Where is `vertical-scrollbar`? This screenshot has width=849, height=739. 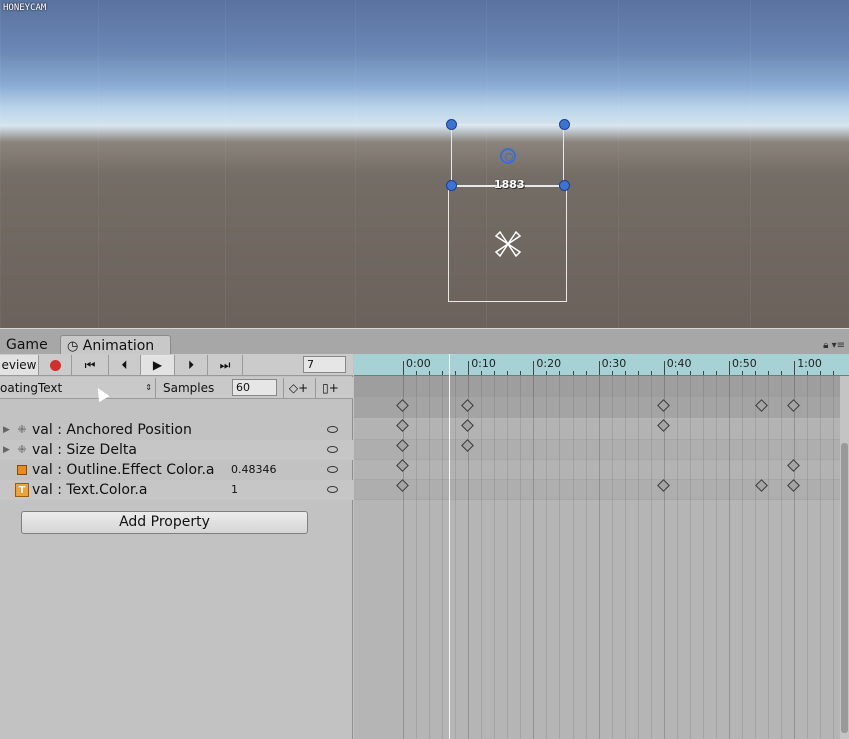
vertical-scrollbar is located at coordinates (844, 557).